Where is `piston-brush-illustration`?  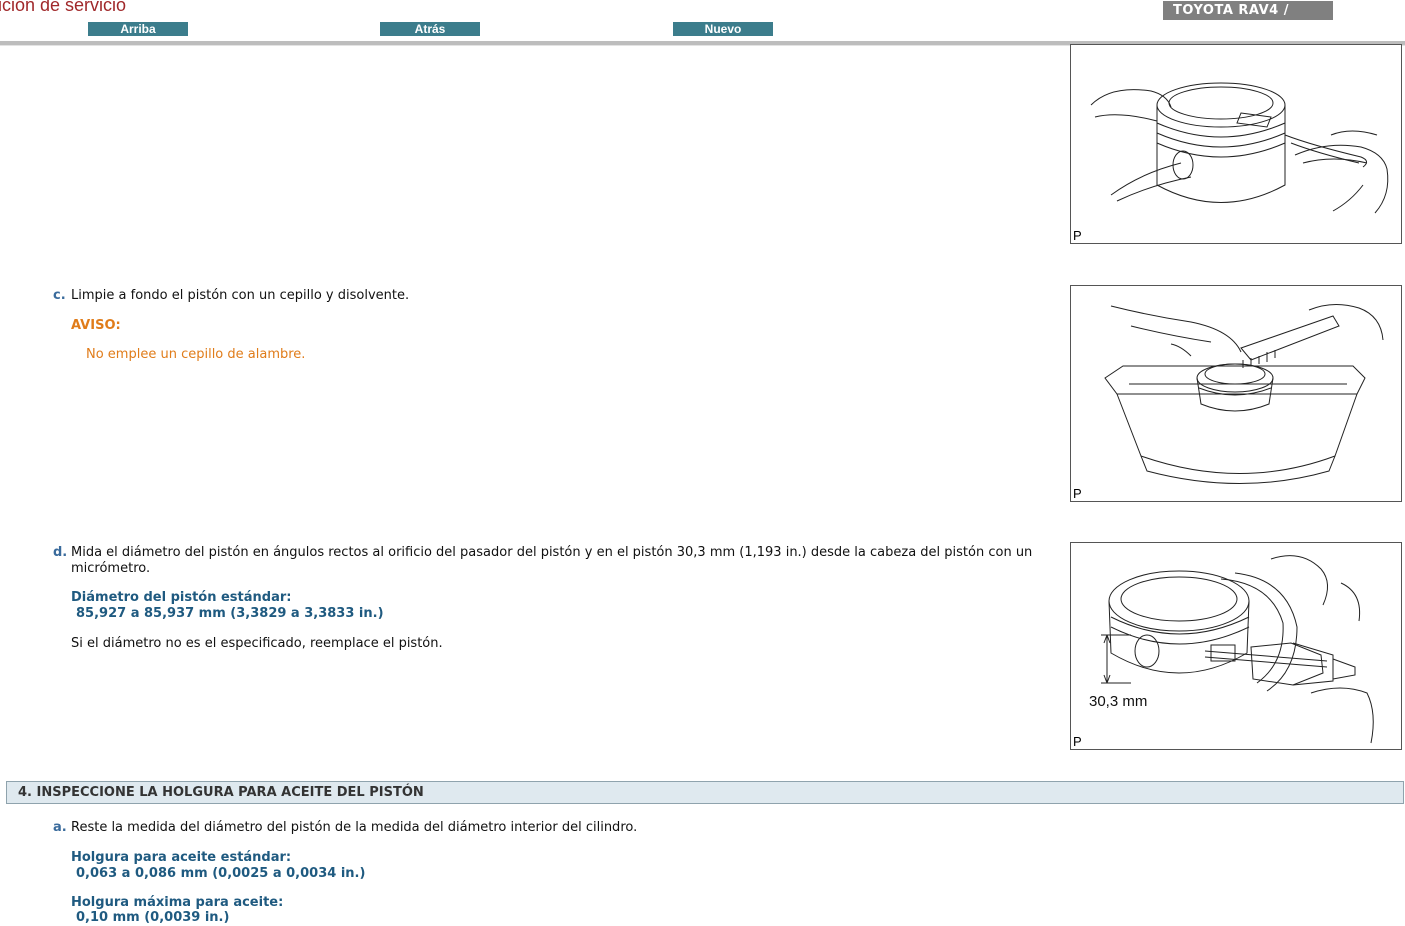 piston-brush-illustration is located at coordinates (1236, 393).